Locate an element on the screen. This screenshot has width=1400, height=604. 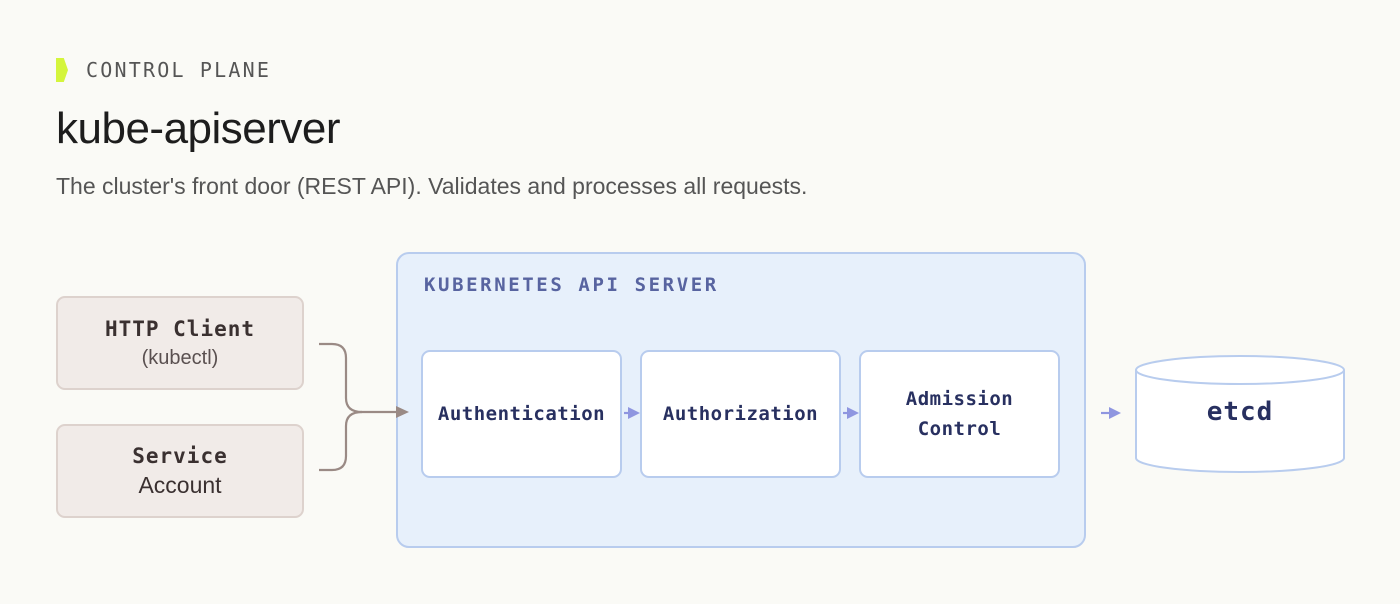
client-merge-arrow-icon is located at coordinates (364, 407).